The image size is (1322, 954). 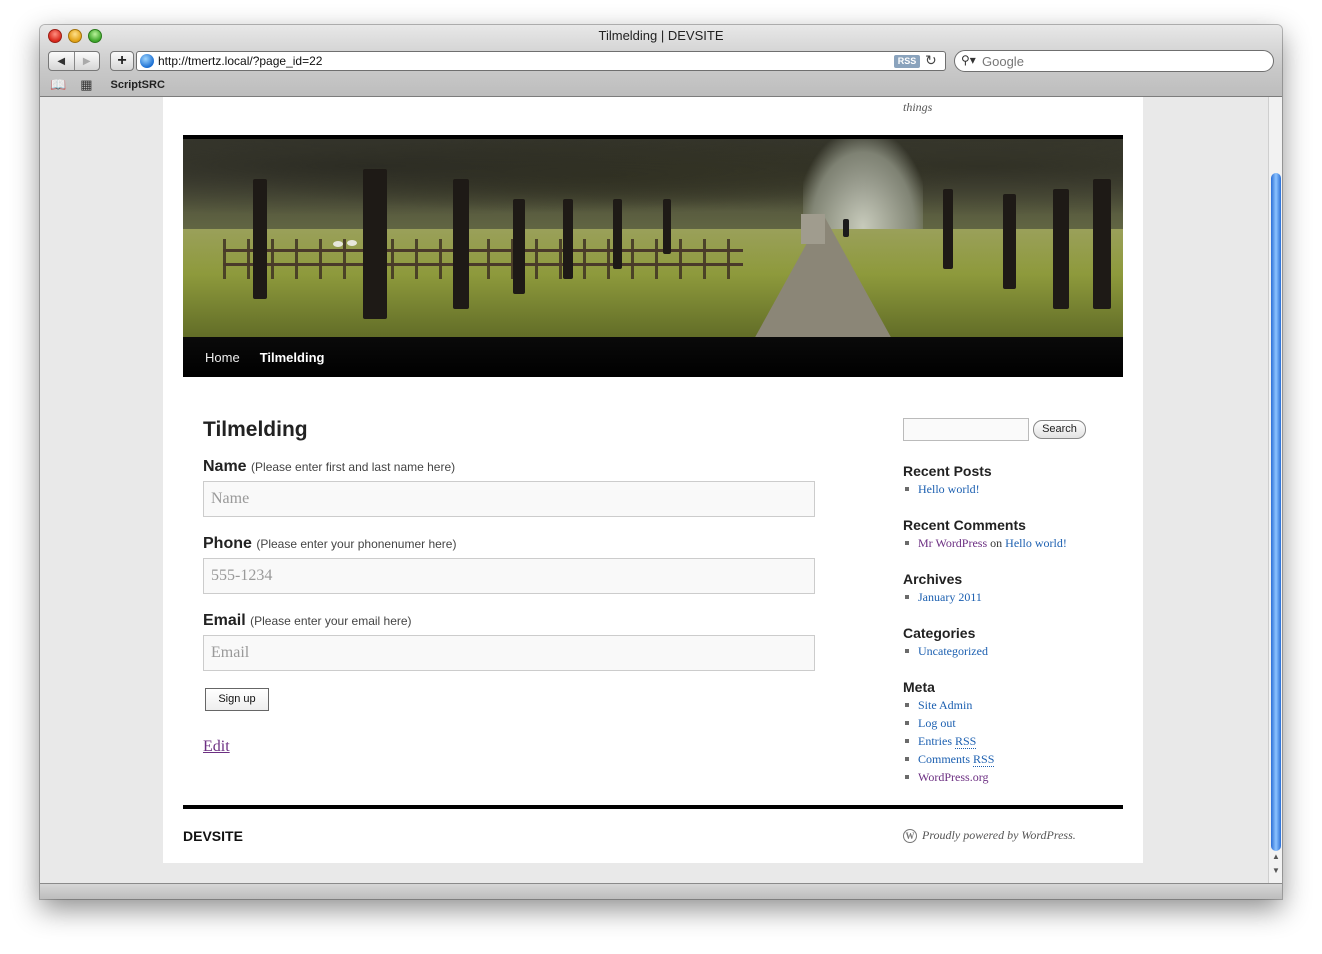 I want to click on meta-entries-rss-link: Entries RSS, so click(x=948, y=741).